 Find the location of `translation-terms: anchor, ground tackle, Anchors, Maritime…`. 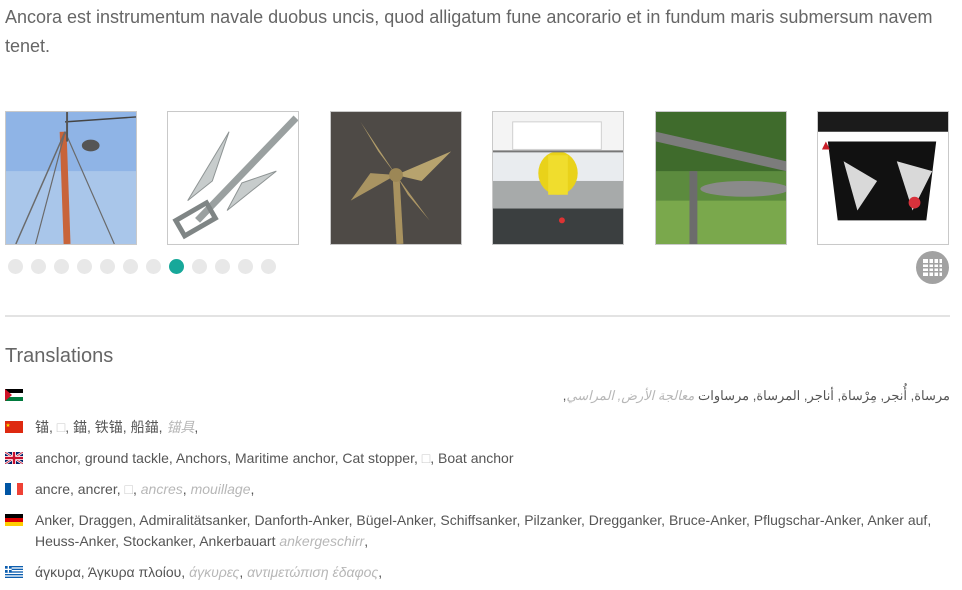

translation-terms: anchor, ground tackle, Anchors, Maritime… is located at coordinates (228, 458).